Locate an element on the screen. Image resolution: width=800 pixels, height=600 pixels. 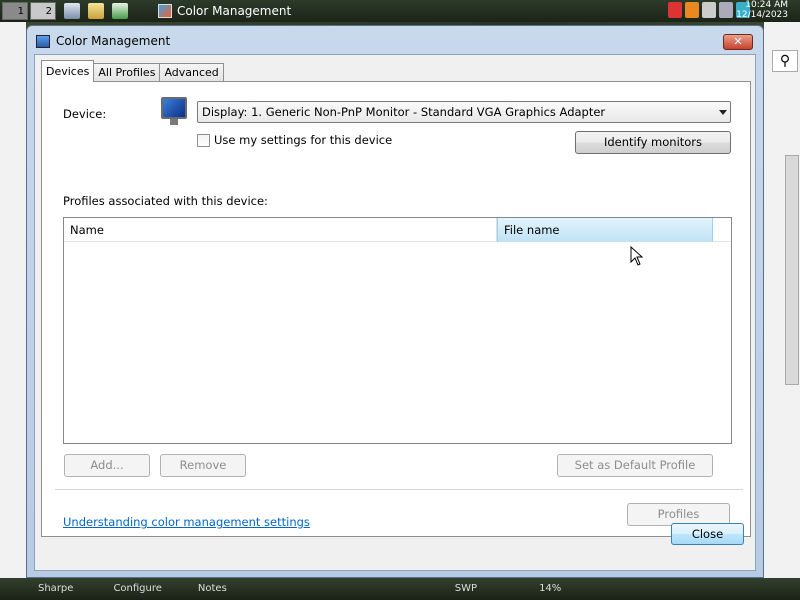
system-clock: 10:24 AM 12/14/2023 is located at coordinates (762, 10).